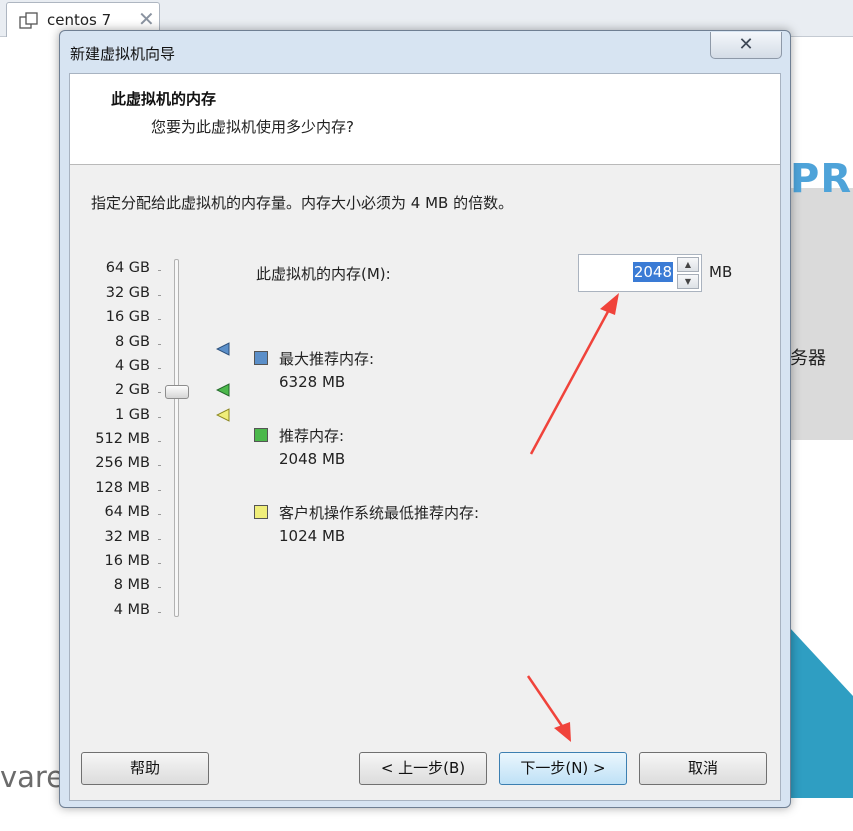  I want to click on next-button: 下一步(N) >, so click(563, 768).